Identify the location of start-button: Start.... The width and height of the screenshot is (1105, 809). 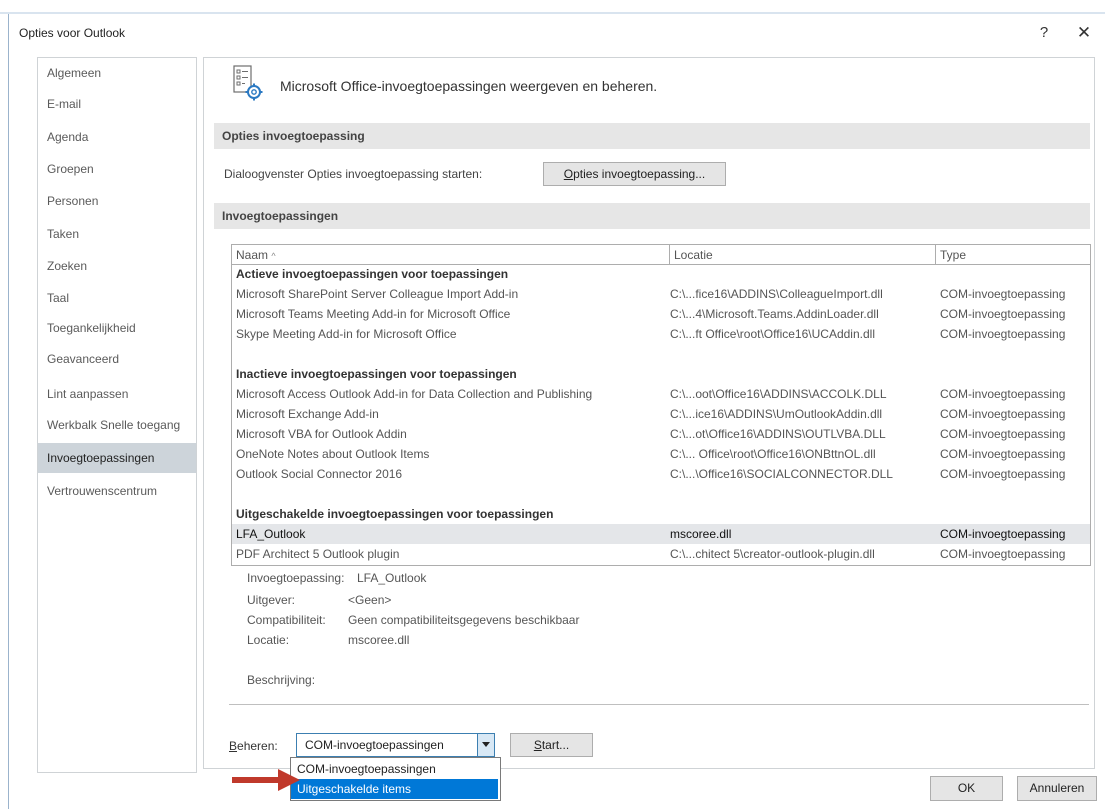
(551, 745).